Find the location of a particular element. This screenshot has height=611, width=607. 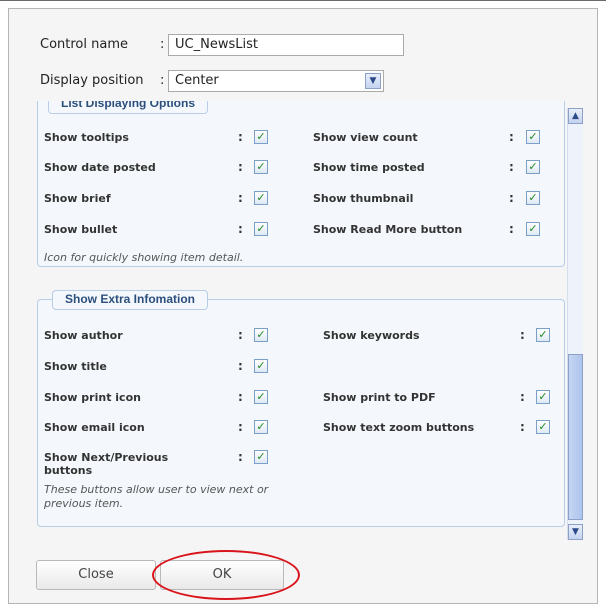

show-print-icon-checkbox: ✓ is located at coordinates (261, 397).